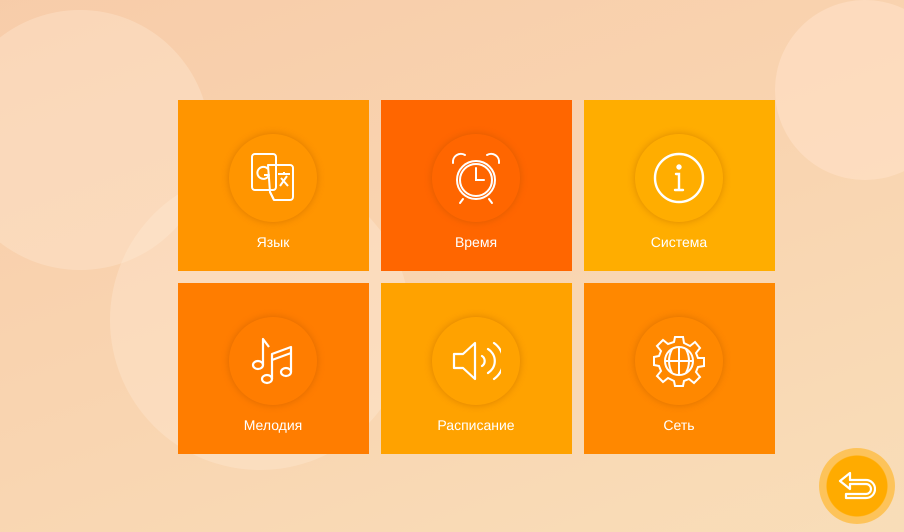  I want to click on speaker-icon, so click(476, 361).